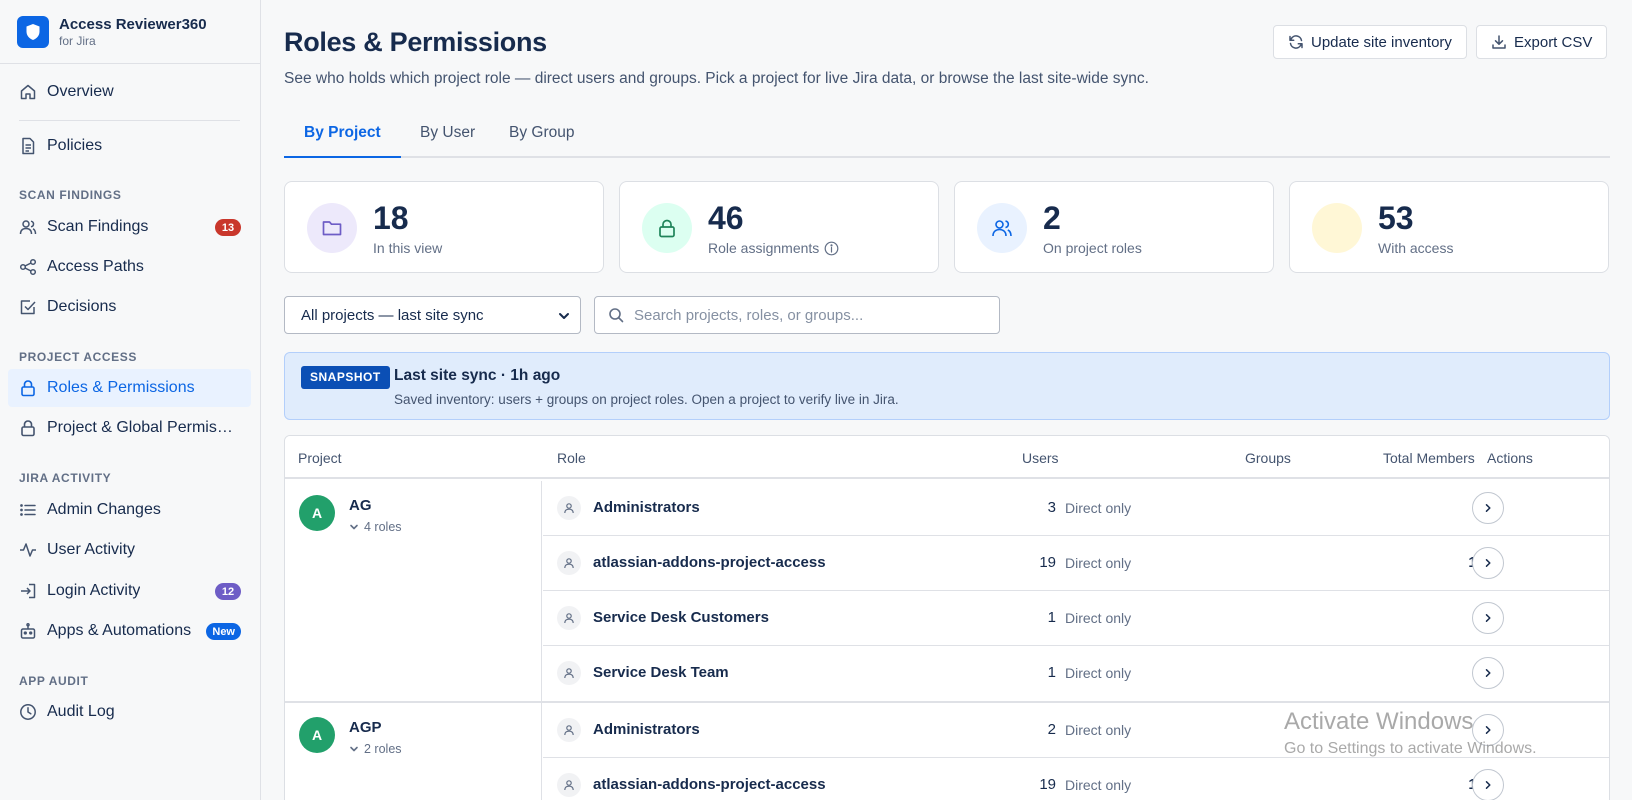 The height and width of the screenshot is (800, 1632). I want to click on sidebar-item-label: Roles & Permissions, so click(121, 387).